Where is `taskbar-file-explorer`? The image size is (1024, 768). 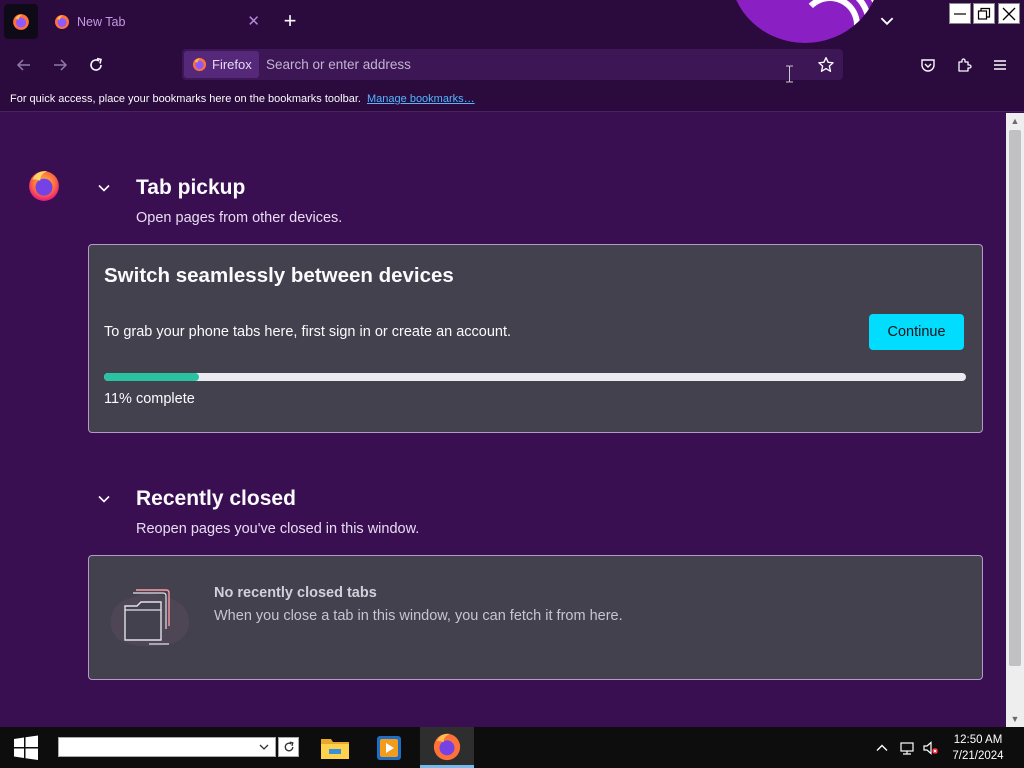 taskbar-file-explorer is located at coordinates (335, 747).